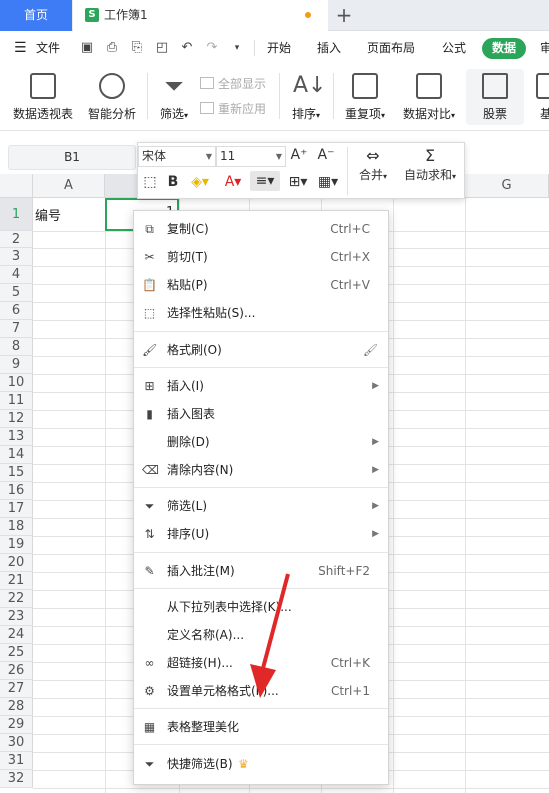  Describe the element at coordinates (16, 671) in the screenshot. I see `row-header: 26` at that location.